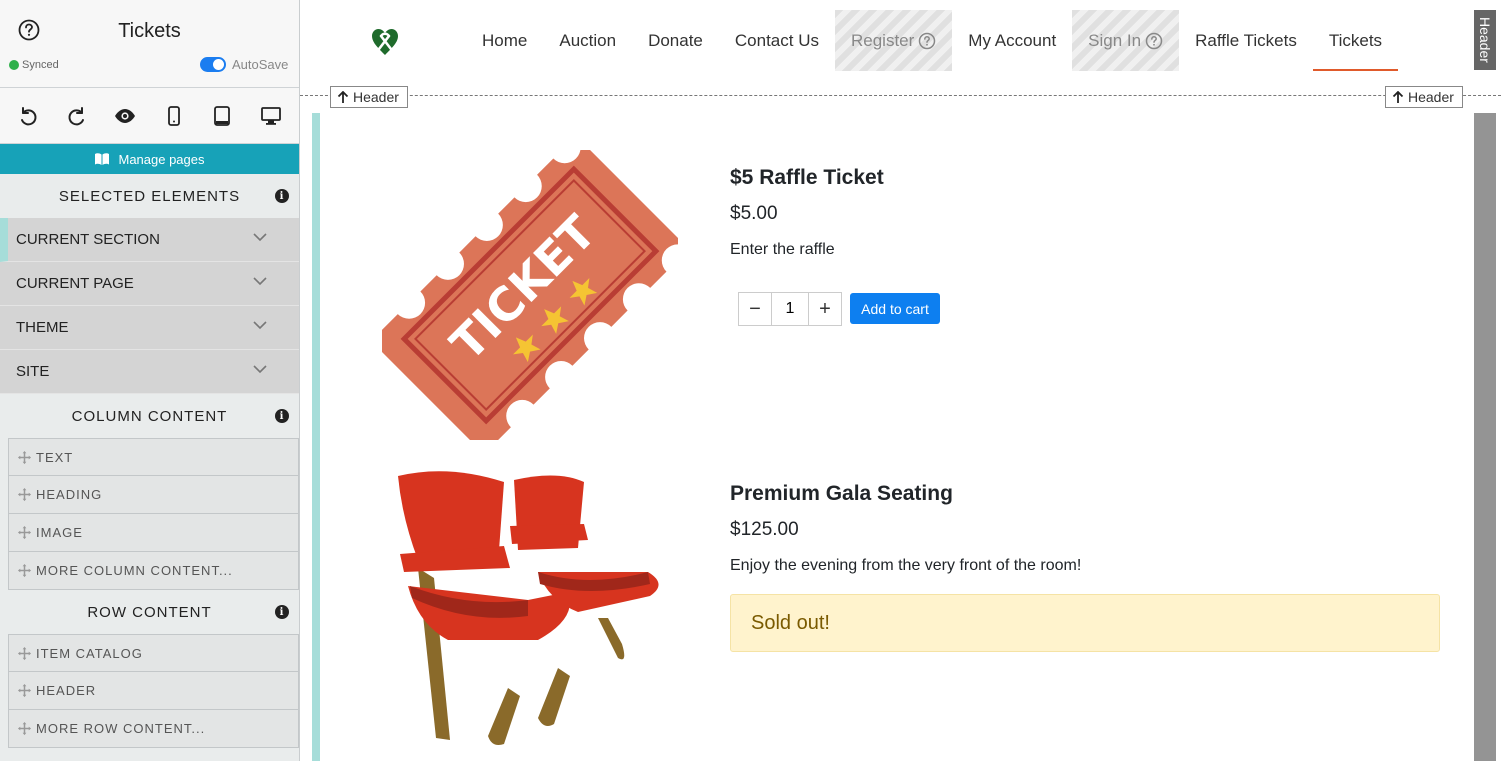 Image resolution: width=1501 pixels, height=761 pixels. Describe the element at coordinates (42, 327) in the screenshot. I see `accordion-label: THEME` at that location.